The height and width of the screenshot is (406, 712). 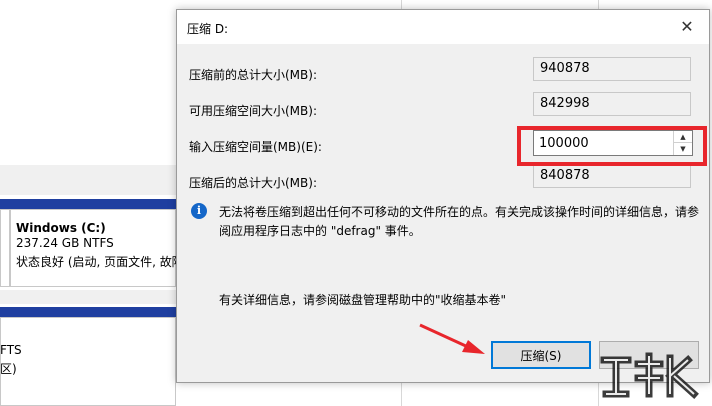 I want to click on volume-name: Windows (C:), so click(x=61, y=228).